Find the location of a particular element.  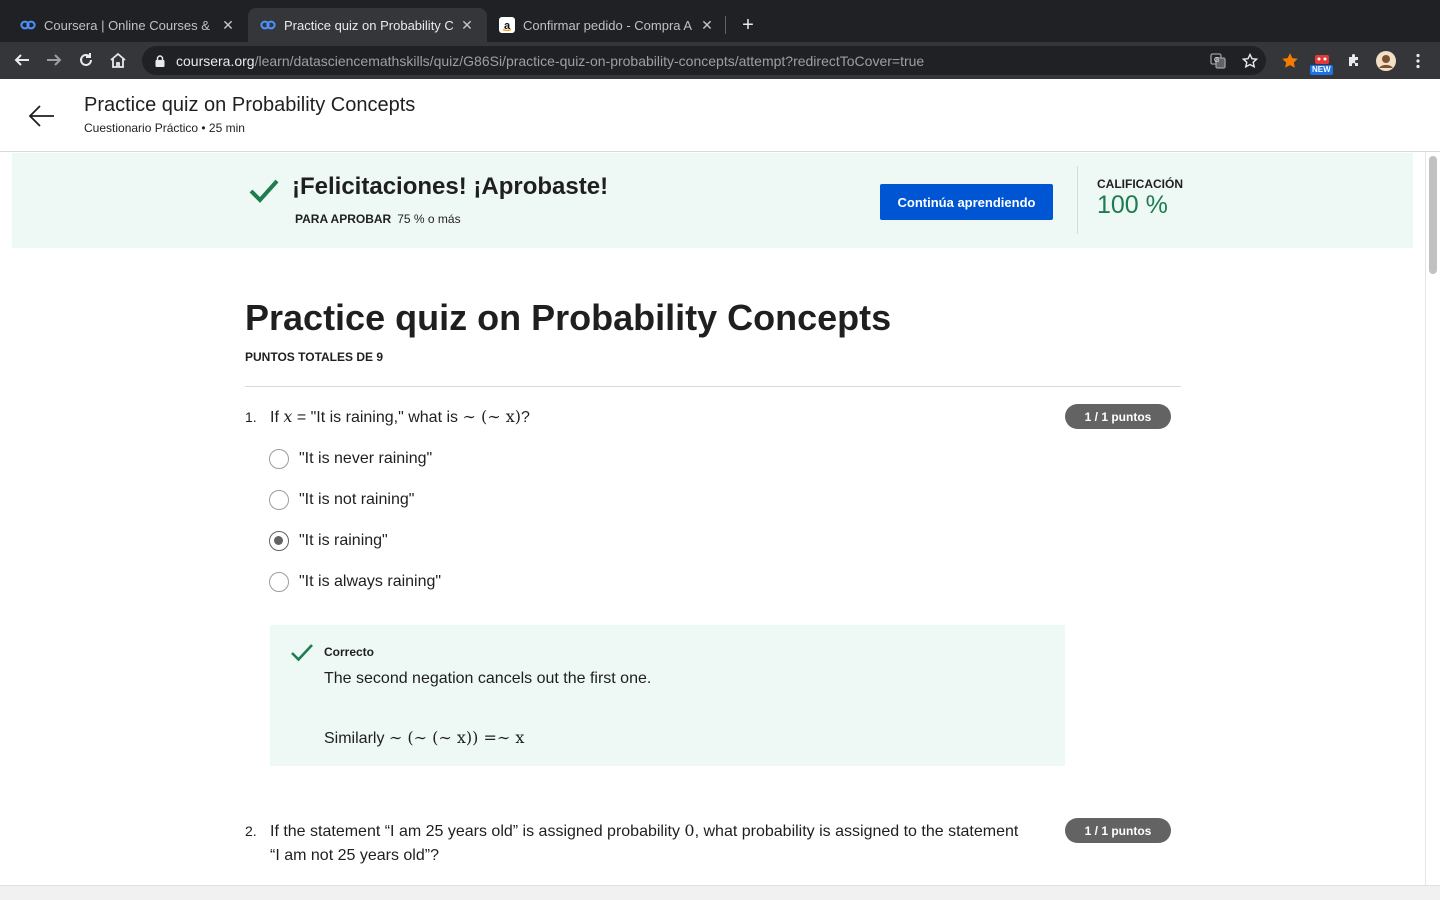

option-label: "It is never raining" is located at coordinates (366, 458).